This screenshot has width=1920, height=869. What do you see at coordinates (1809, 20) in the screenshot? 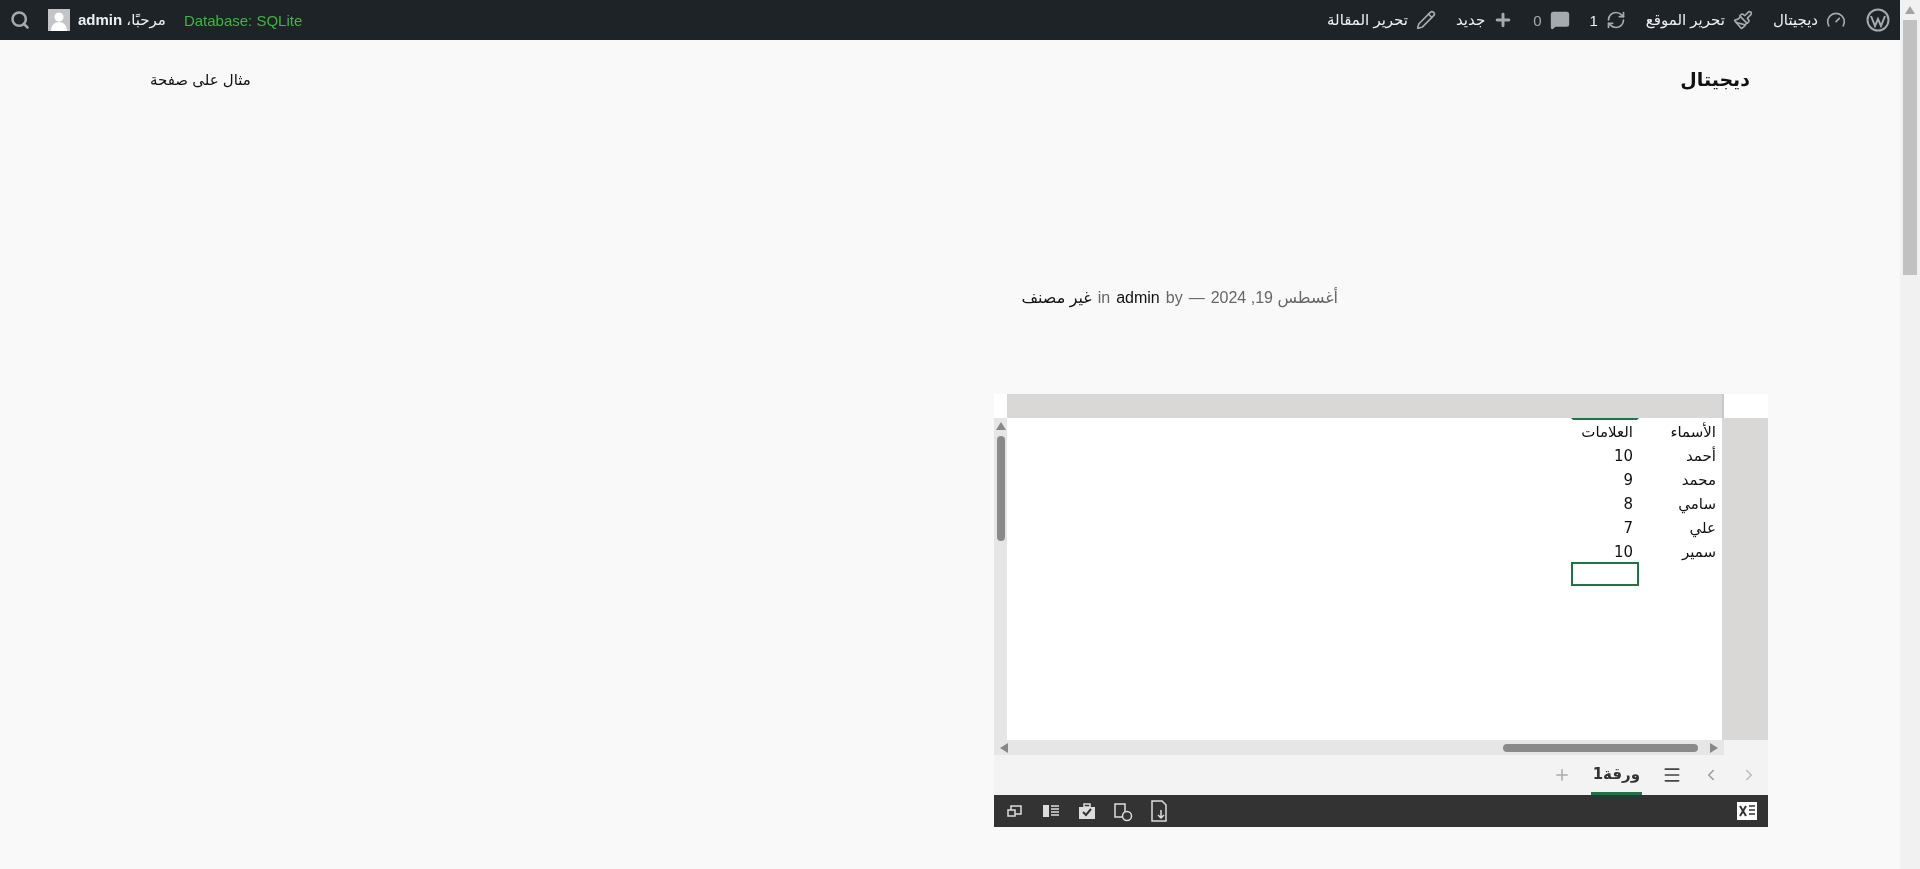
I see `site-link: ديجيتال` at bounding box center [1809, 20].